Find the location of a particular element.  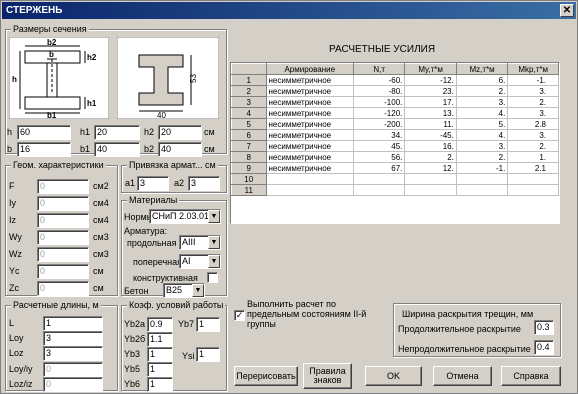

table-row: 4 несимметричное -120. 13. 4. 3. is located at coordinates (395, 113).